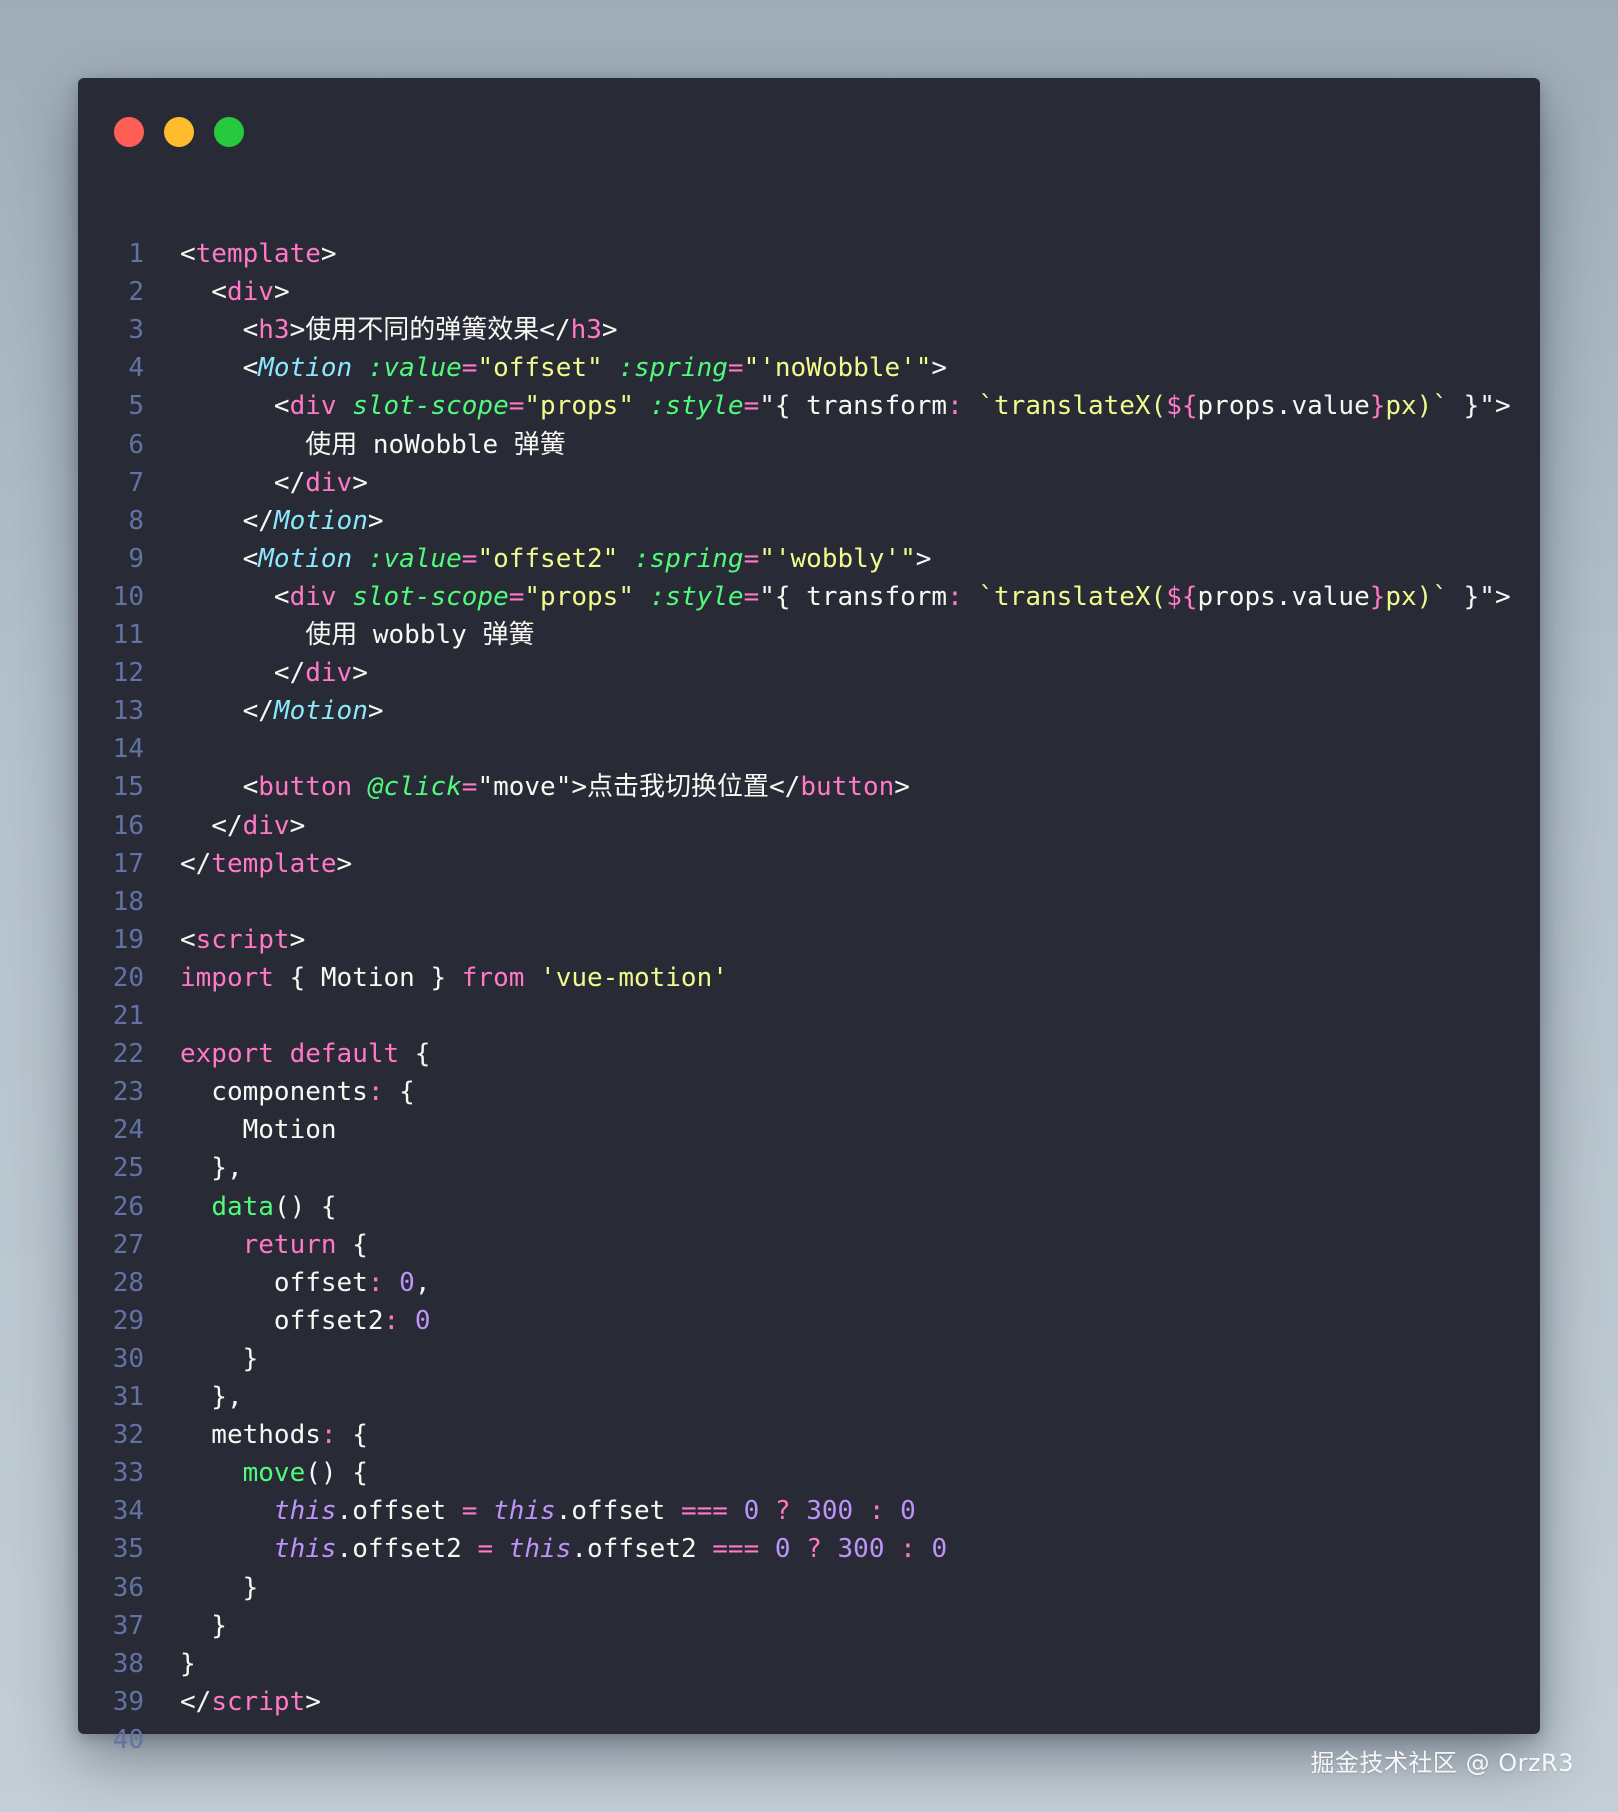 The image size is (1618, 1812). What do you see at coordinates (250, 1435) in the screenshot?
I see `code-token: methods` at bounding box center [250, 1435].